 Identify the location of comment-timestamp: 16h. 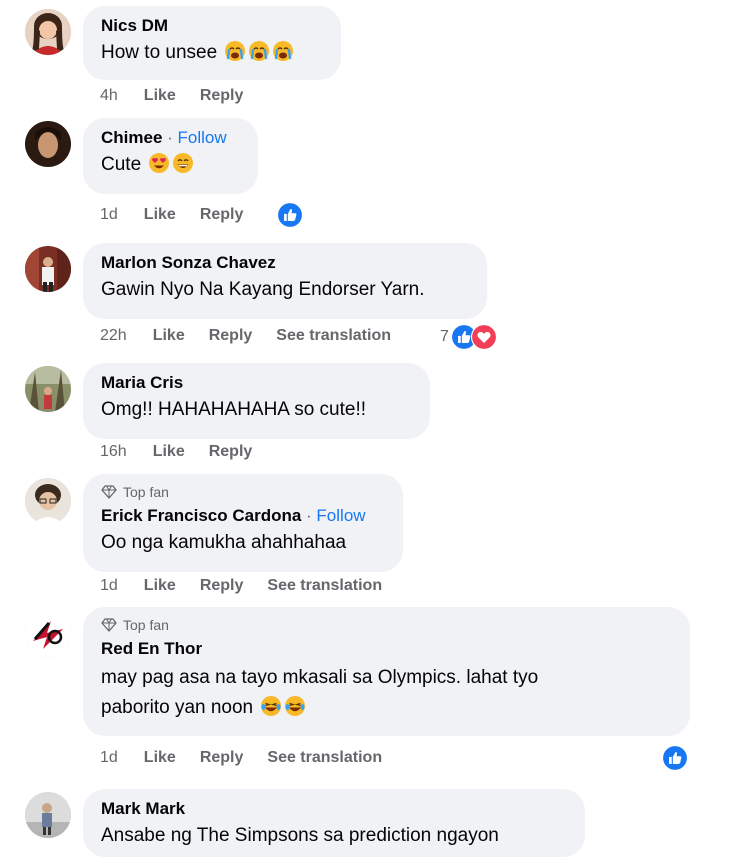
(113, 452).